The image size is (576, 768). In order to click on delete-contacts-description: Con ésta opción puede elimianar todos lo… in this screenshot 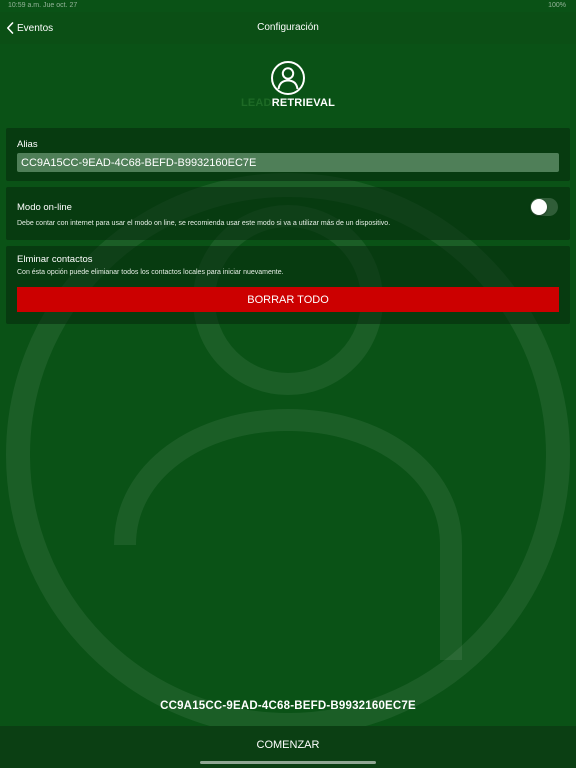, I will do `click(150, 272)`.